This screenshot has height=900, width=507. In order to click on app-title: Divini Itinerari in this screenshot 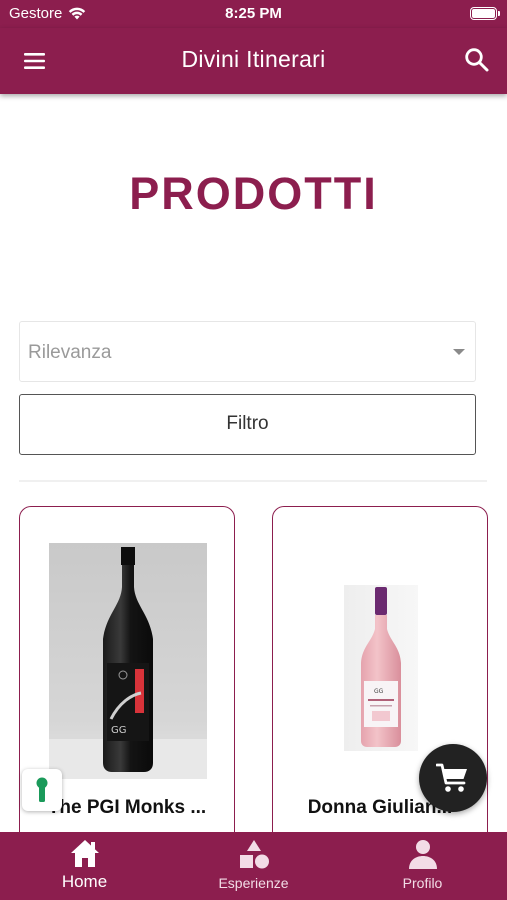, I will do `click(253, 59)`.